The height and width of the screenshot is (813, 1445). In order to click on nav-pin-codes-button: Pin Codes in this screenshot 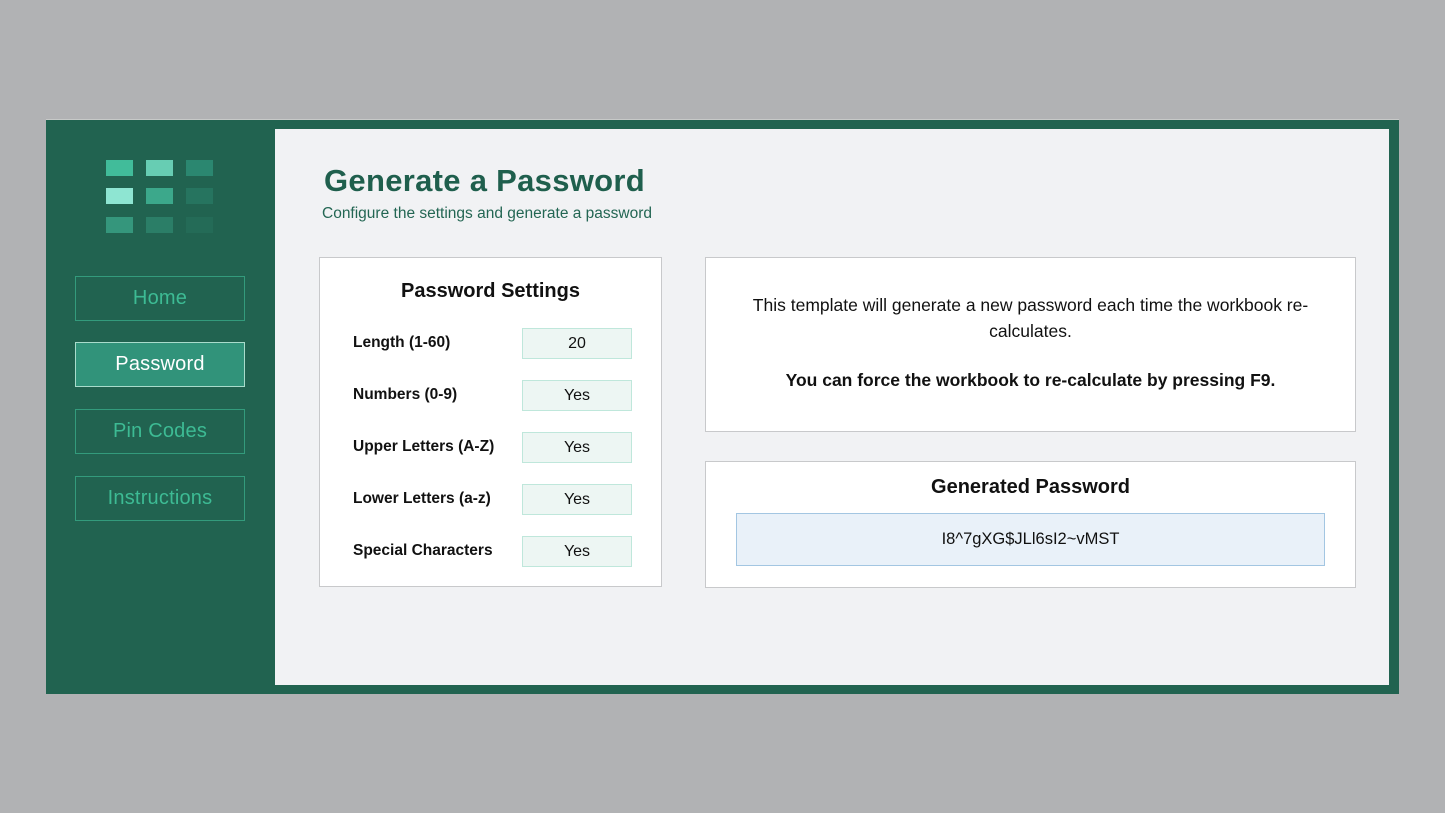, I will do `click(160, 431)`.